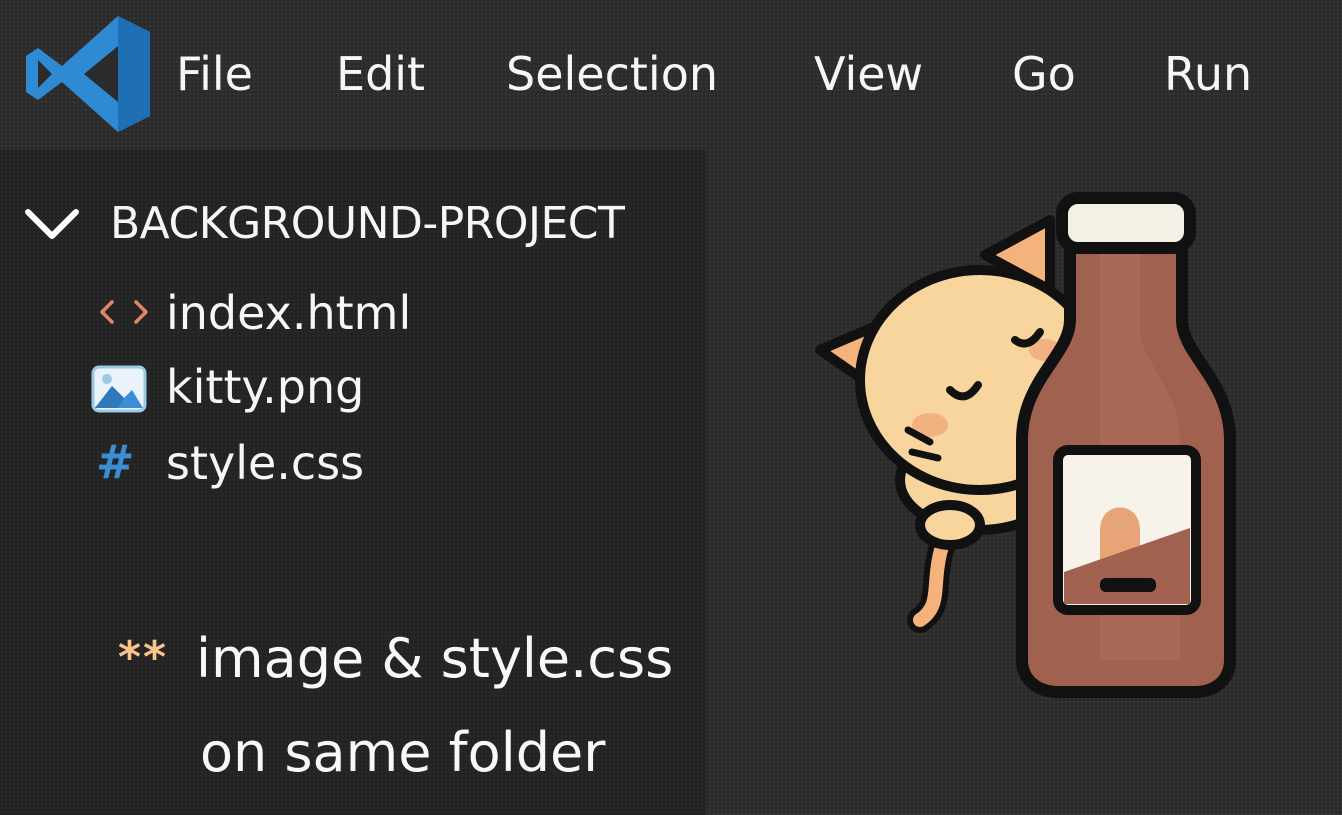 This screenshot has height=815, width=1342. What do you see at coordinates (265, 463) in the screenshot?
I see `file-name: style.css` at bounding box center [265, 463].